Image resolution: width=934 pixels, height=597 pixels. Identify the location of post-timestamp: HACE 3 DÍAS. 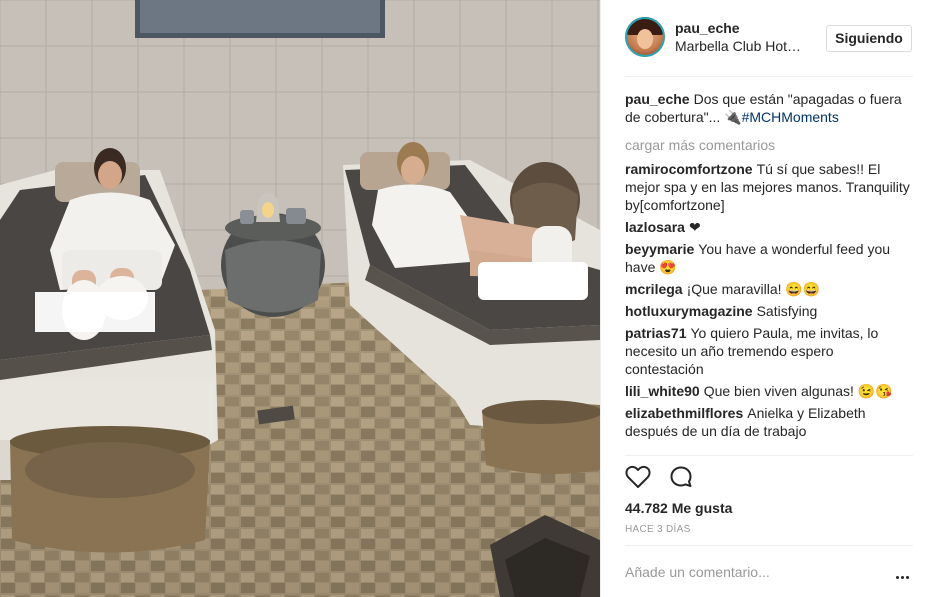
(658, 529).